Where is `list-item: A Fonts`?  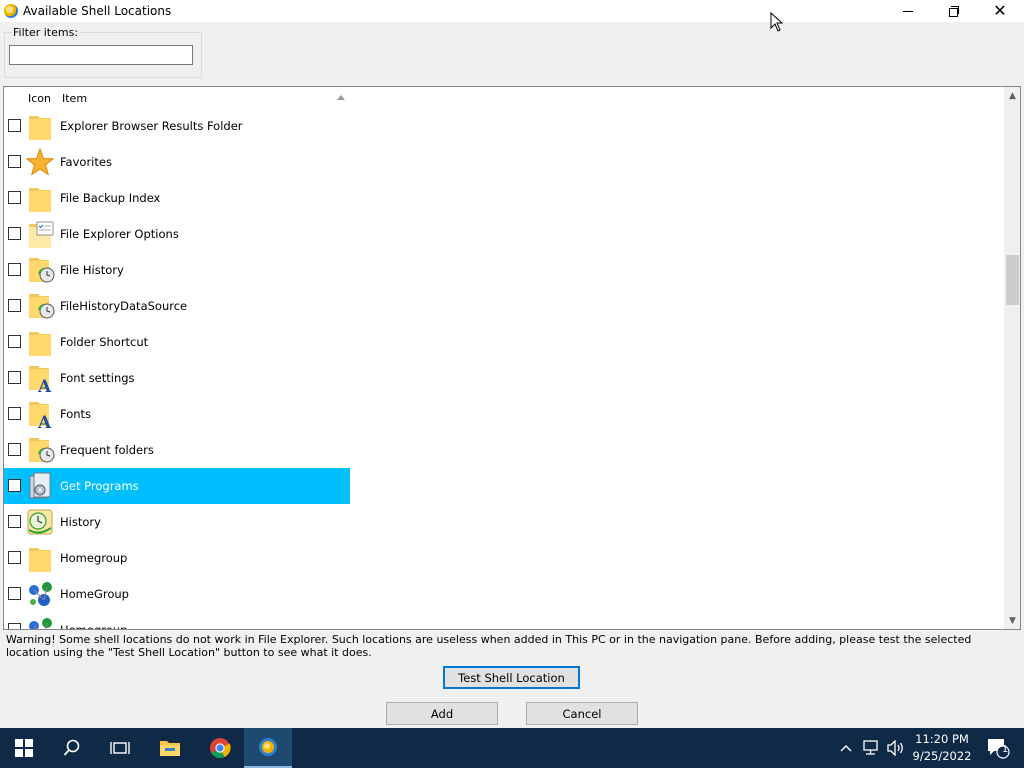 list-item: A Fonts is located at coordinates (504, 414).